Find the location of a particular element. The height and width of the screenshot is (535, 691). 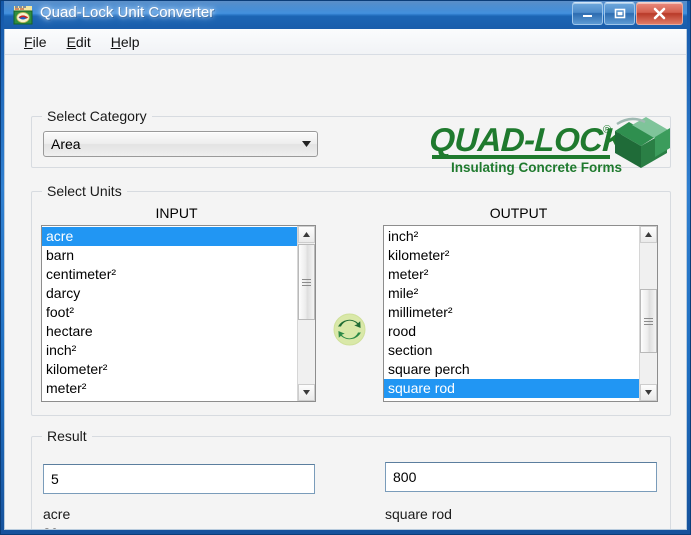

maximize-icon is located at coordinates (619, 13).